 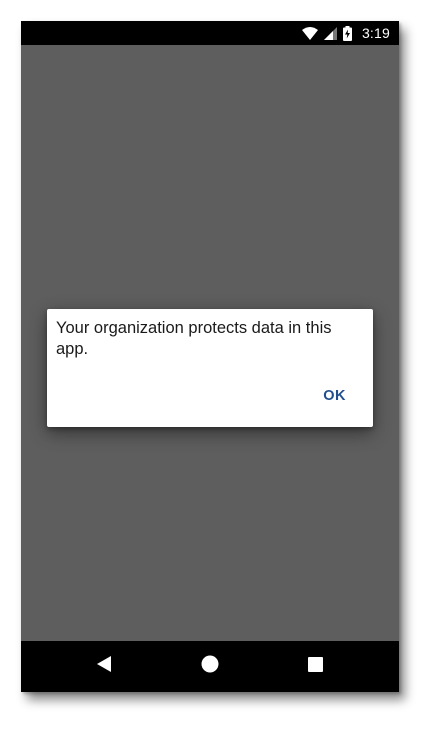 What do you see at coordinates (334, 396) in the screenshot?
I see `ok-button: OK` at bounding box center [334, 396].